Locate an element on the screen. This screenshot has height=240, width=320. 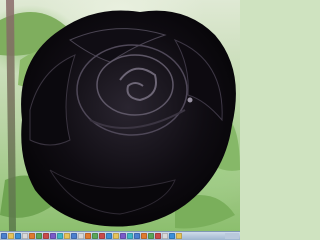
system-tray is located at coordinates (232, 236).